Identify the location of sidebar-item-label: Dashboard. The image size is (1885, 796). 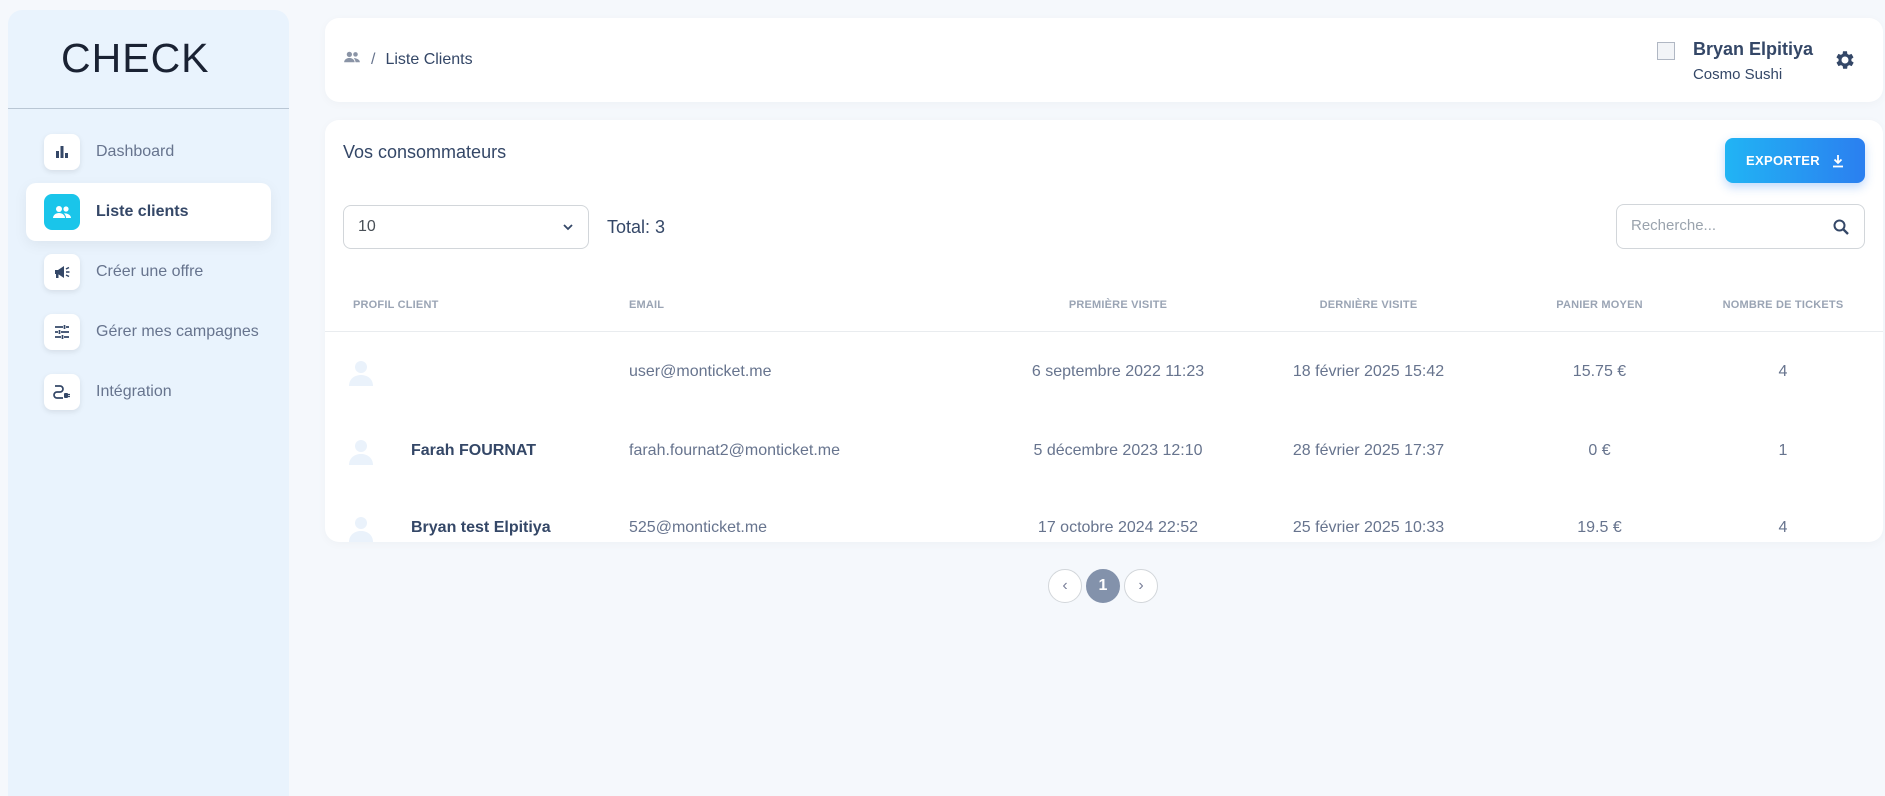
(135, 151).